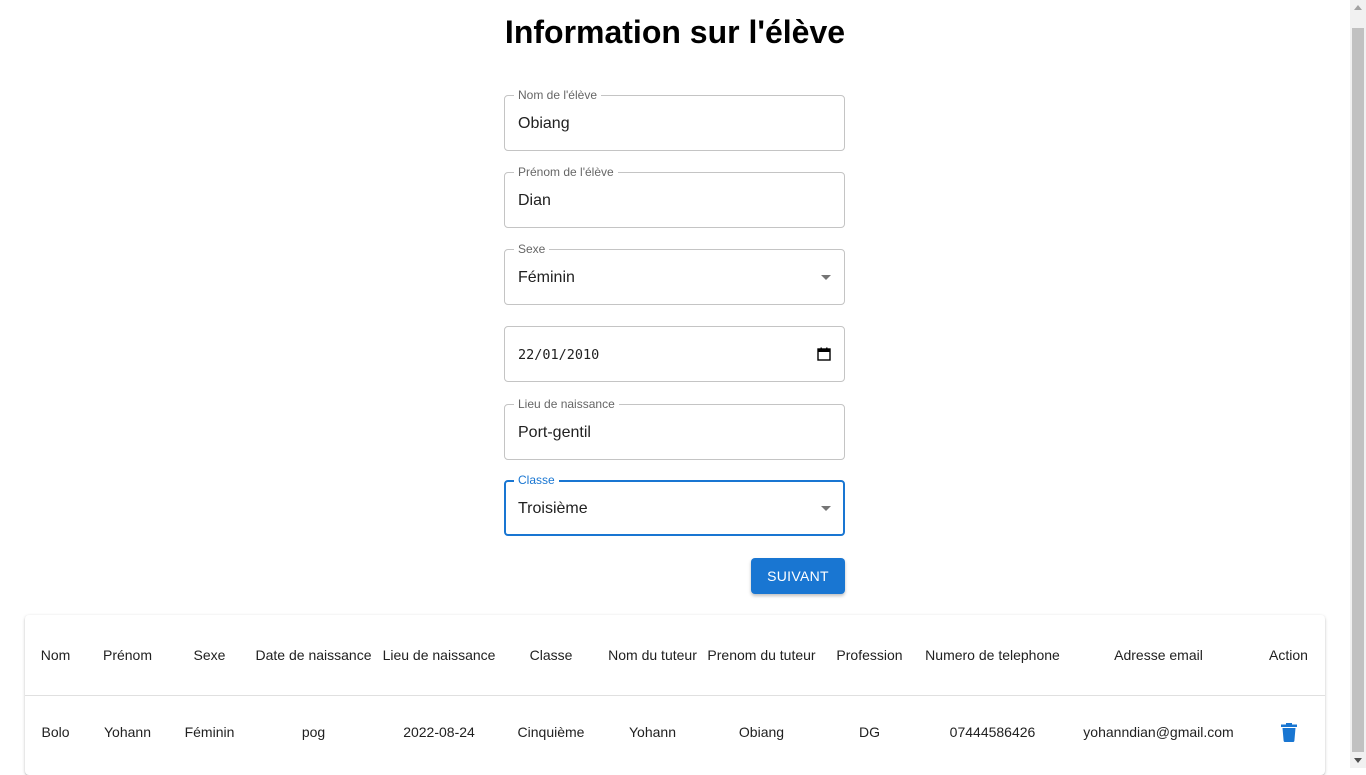  What do you see at coordinates (313, 655) in the screenshot?
I see `header-date-naissance: Date de naissance` at bounding box center [313, 655].